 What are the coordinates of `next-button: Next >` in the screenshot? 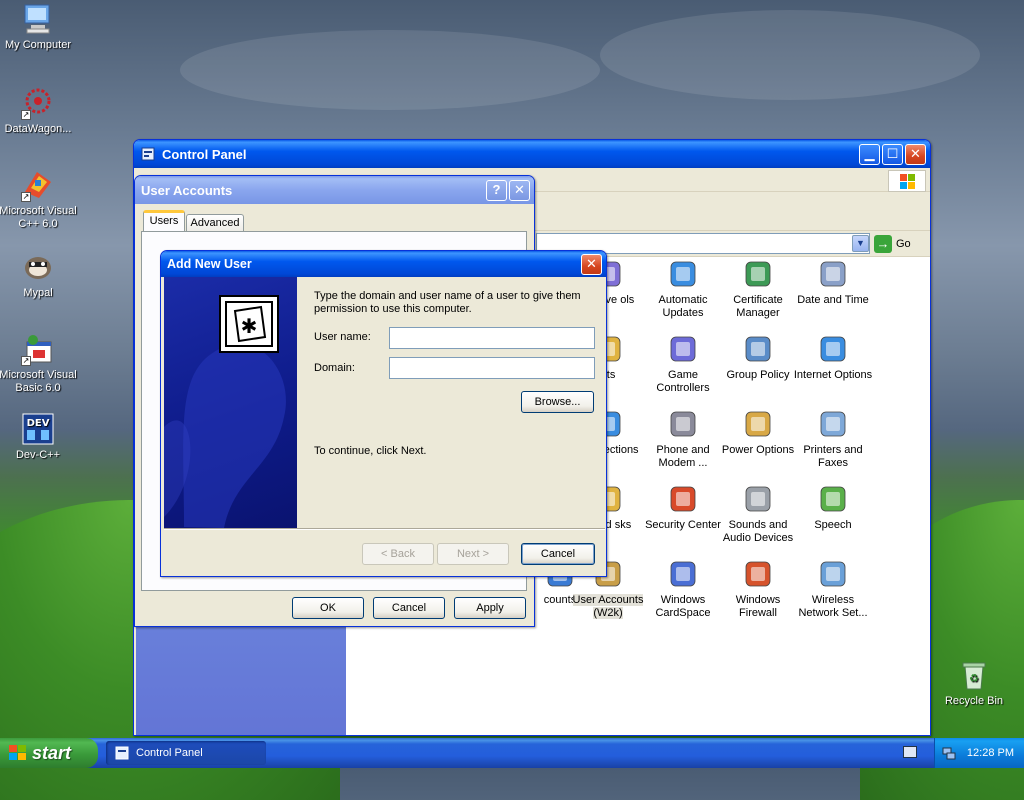 It's located at (473, 554).